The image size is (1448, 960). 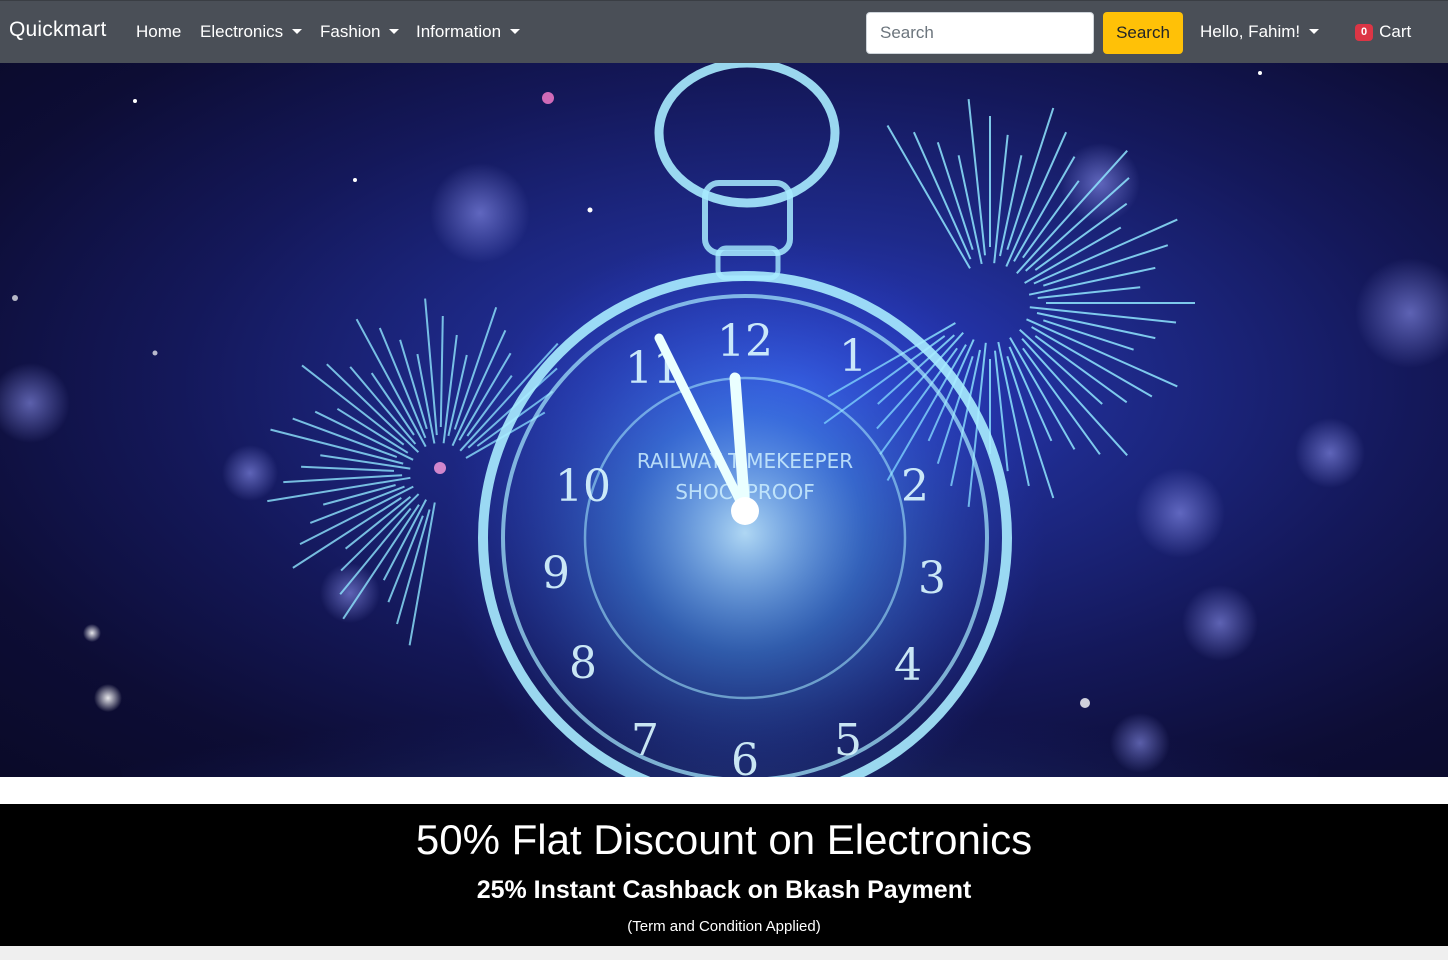 I want to click on svg-text: 2, so click(x=915, y=486).